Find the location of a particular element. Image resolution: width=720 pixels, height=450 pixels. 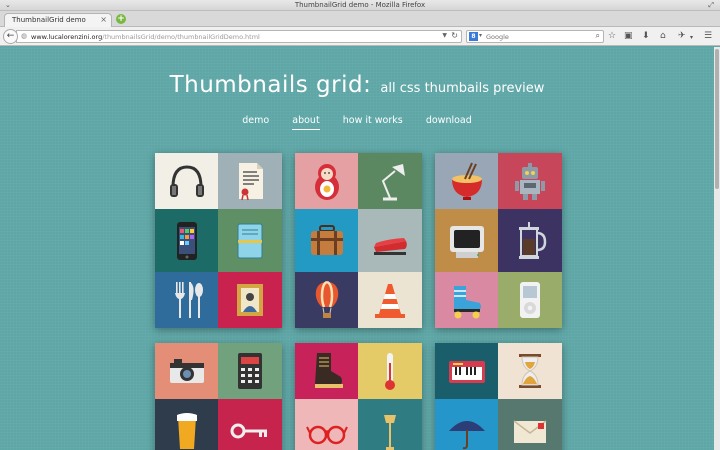

main-menu: demo about how it works download is located at coordinates (357, 119).